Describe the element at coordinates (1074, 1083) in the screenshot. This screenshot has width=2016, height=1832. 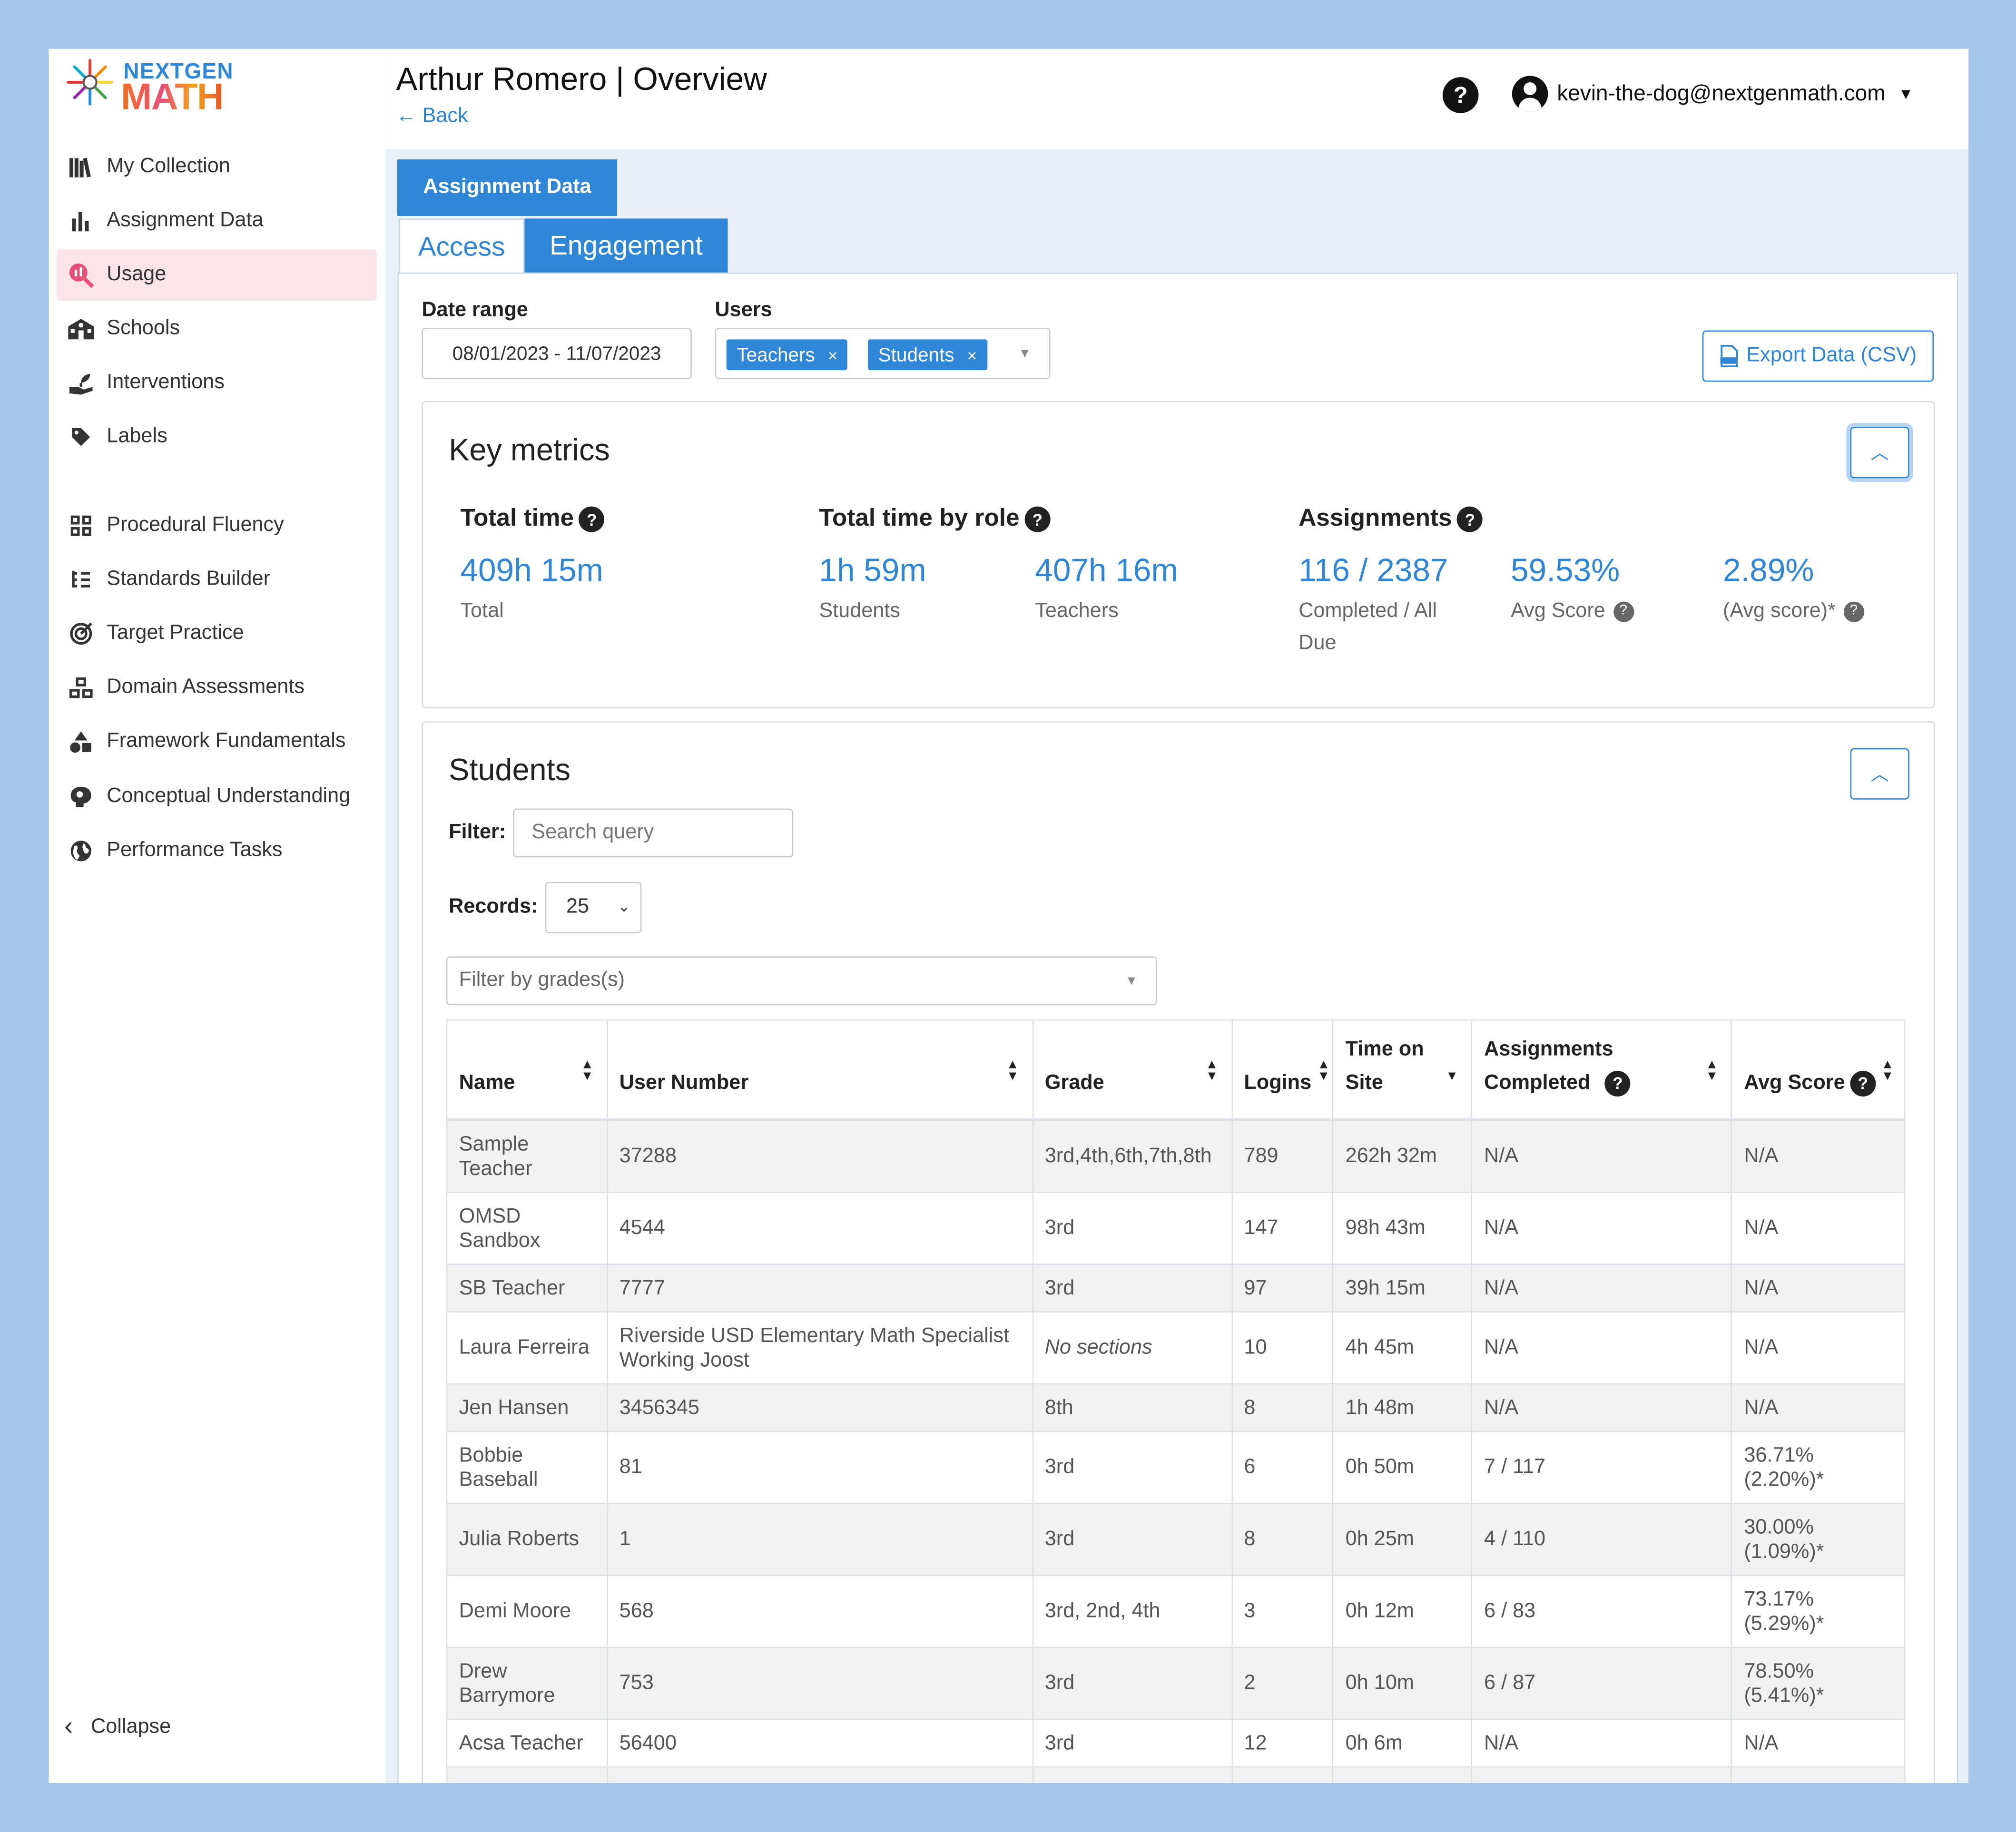
I see `column-header-label: Grade` at that location.